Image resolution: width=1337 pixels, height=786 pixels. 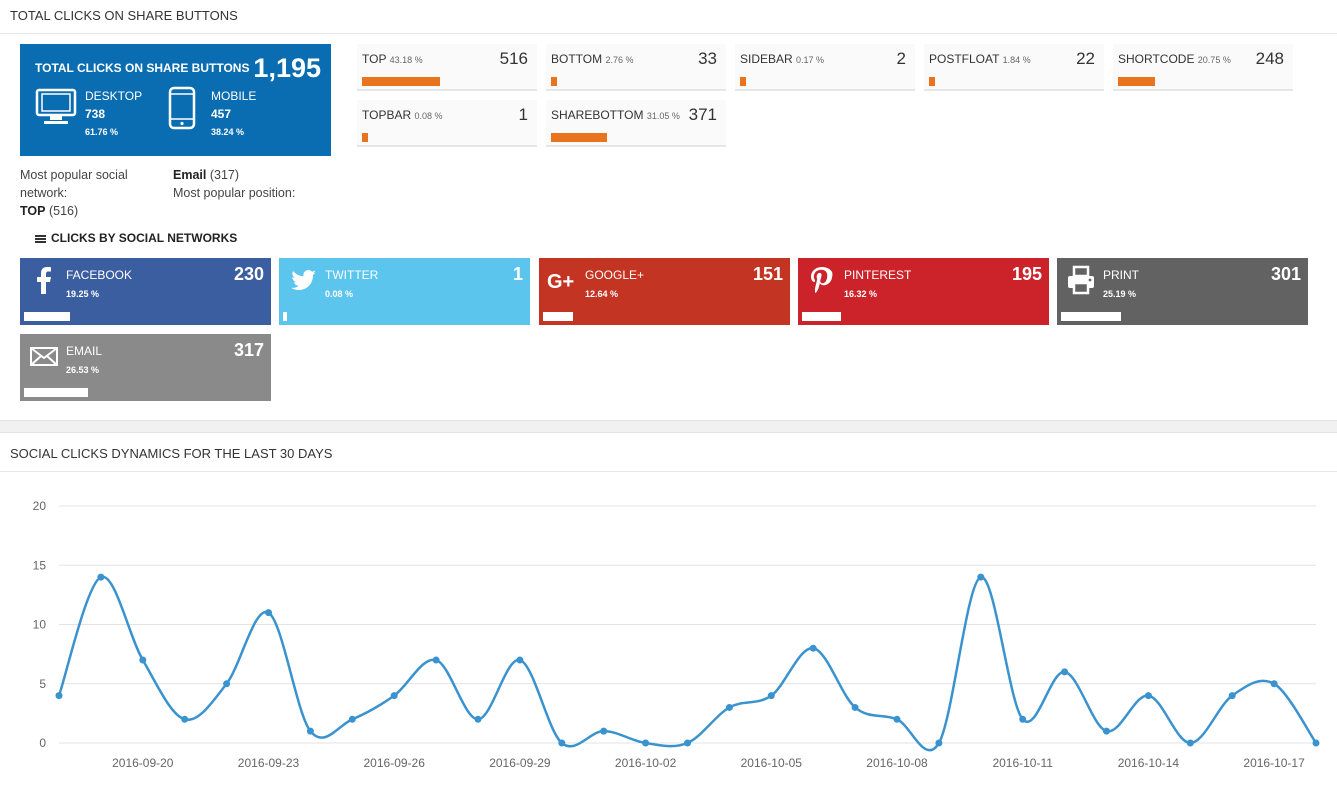 What do you see at coordinates (42, 743) in the screenshot?
I see `y-tick-label: 0` at bounding box center [42, 743].